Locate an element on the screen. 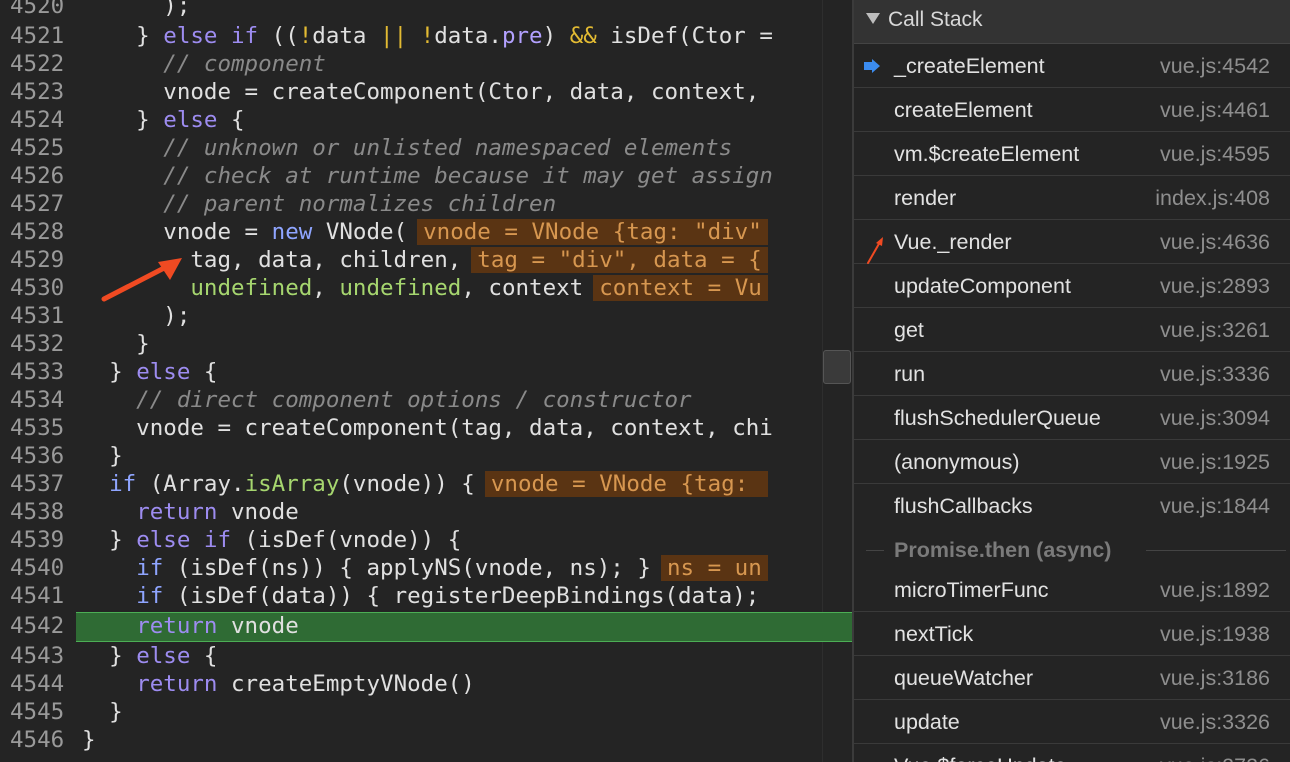 The image size is (1290, 762). call-stack-frame: flushSchedulerQueue vue.js:3094 is located at coordinates (1072, 418).